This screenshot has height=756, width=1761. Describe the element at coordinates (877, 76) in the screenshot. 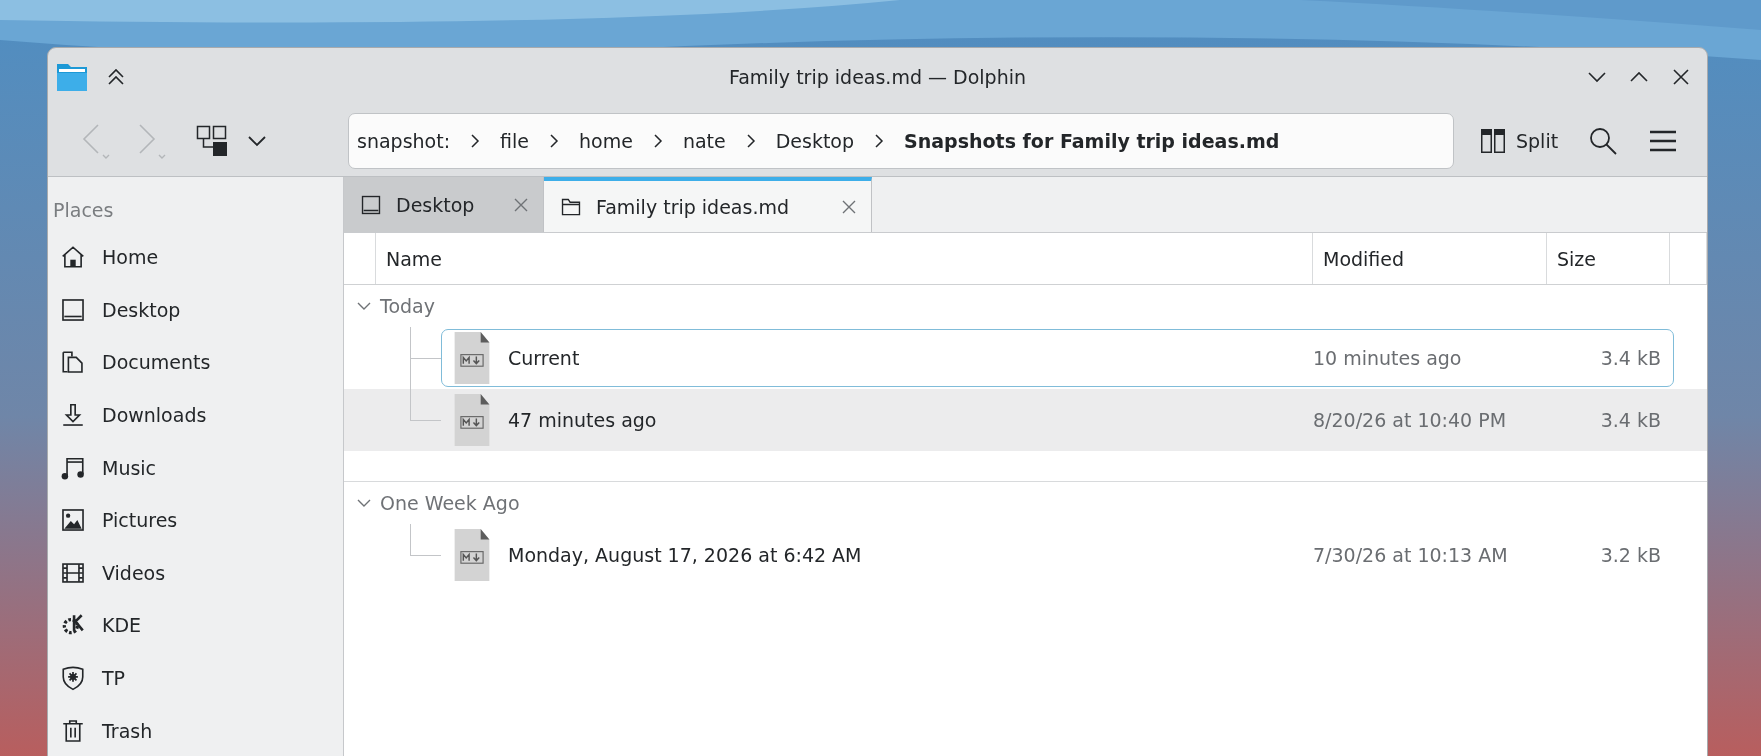

I see `window-title: Family trip ideas.md — Dolphin` at that location.